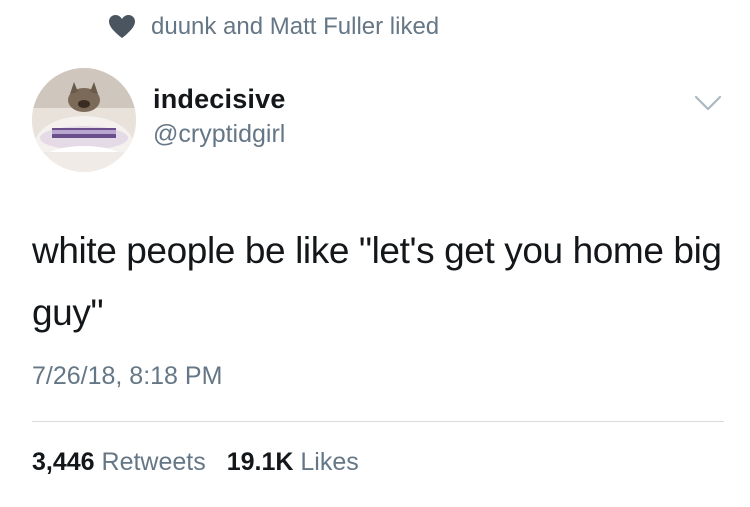 This screenshot has height=507, width=750. I want to click on retweets-count: 3,446, so click(63, 462).